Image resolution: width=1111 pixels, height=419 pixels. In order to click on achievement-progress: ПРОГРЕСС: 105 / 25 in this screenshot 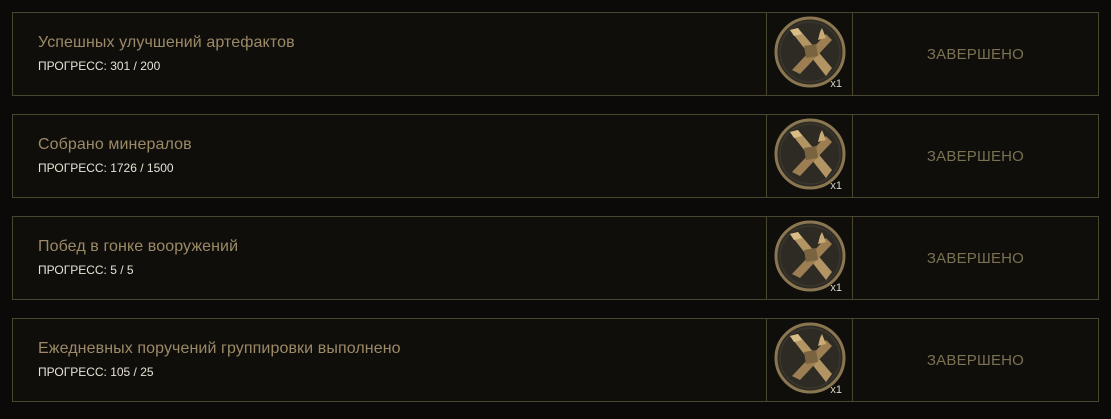, I will do `click(96, 372)`.